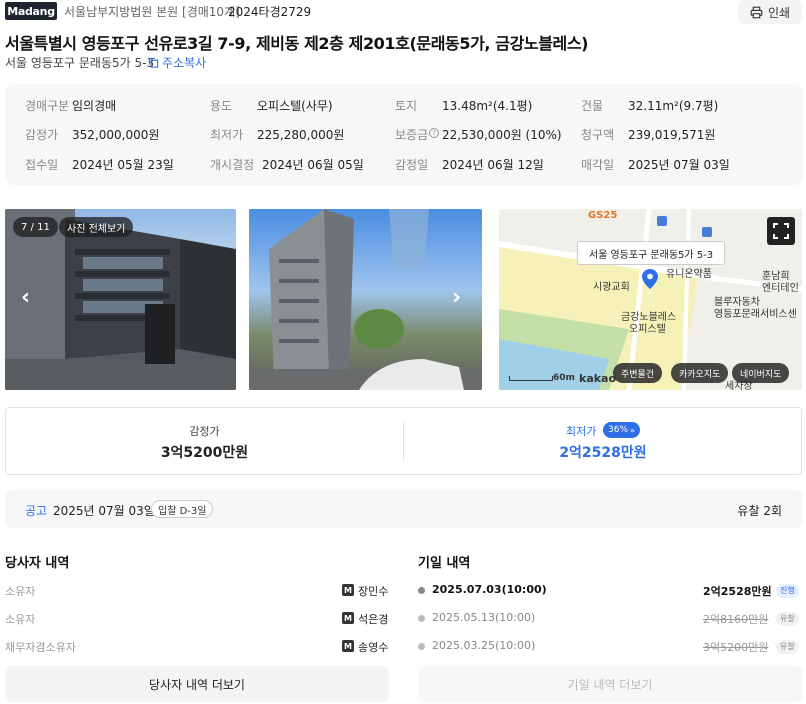 The height and width of the screenshot is (704, 806). I want to click on appraisal-value: 3억5200만원, so click(204, 453).